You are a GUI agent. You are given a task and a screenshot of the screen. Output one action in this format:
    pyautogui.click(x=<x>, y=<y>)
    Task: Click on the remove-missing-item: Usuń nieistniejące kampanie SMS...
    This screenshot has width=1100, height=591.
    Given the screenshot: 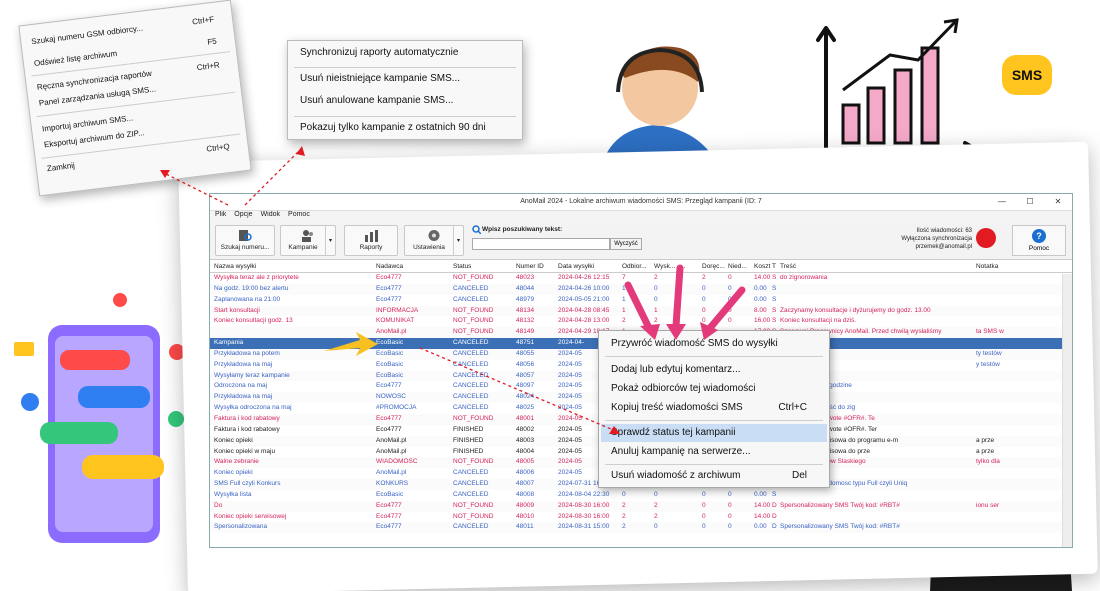 What is the action you would take?
    pyautogui.click(x=380, y=81)
    